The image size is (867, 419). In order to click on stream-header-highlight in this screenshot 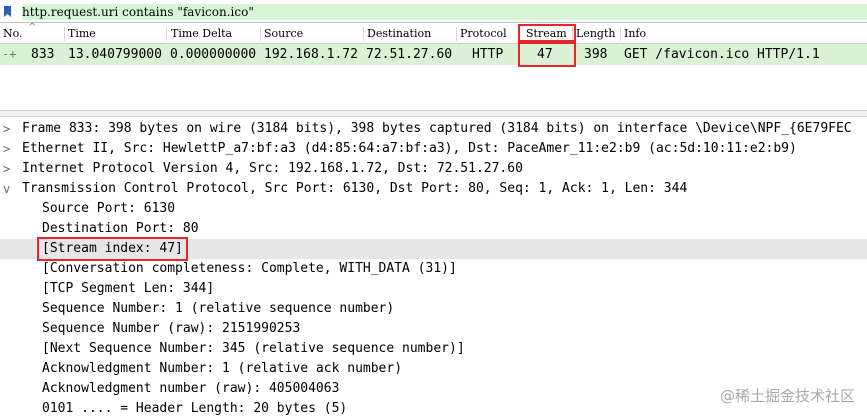, I will do `click(547, 33)`.